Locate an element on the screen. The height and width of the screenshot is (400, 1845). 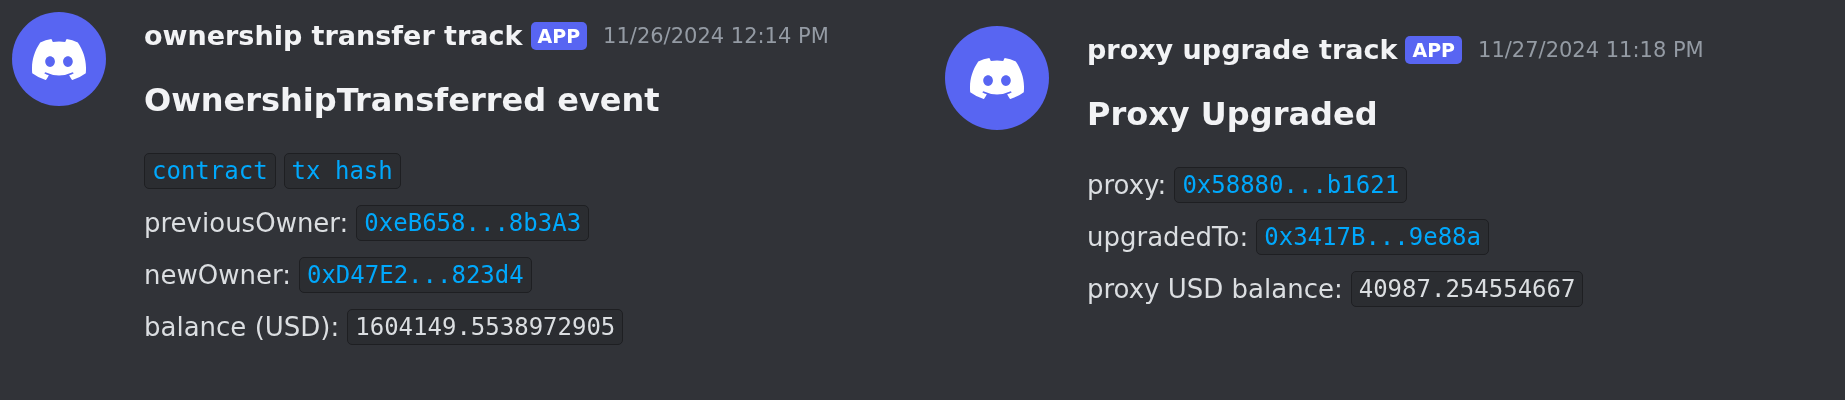
field-label: upgradedTo: is located at coordinates (1168, 237).